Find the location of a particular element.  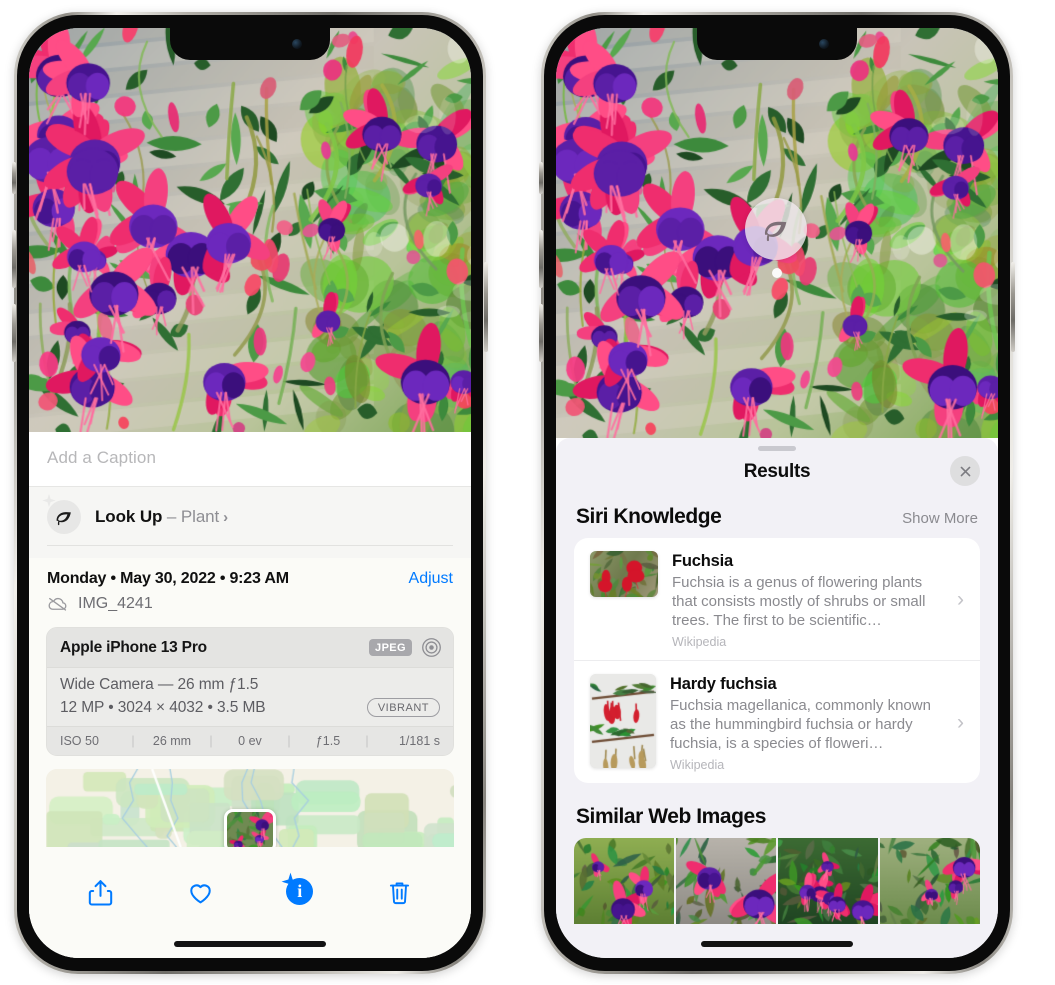

show-more-button: Show More is located at coordinates (940, 518).